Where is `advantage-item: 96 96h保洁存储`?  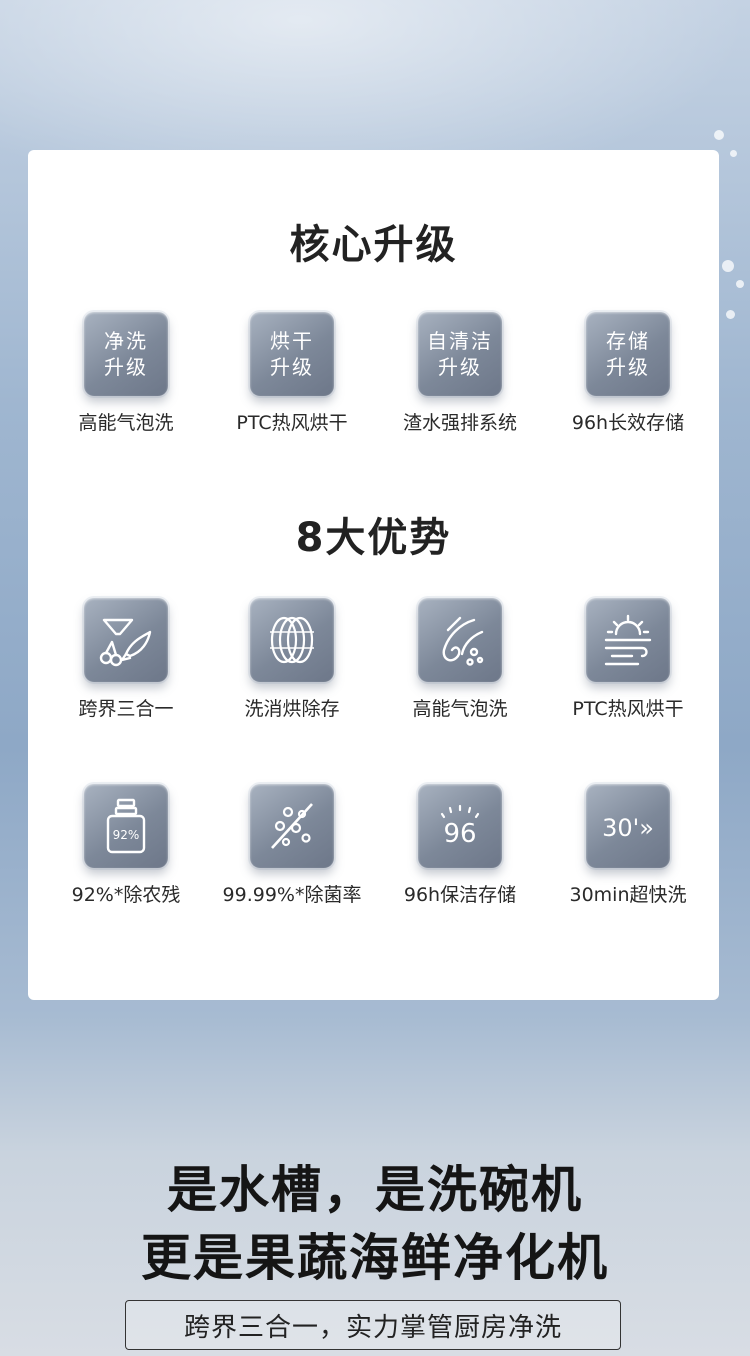 advantage-item: 96 96h保洁存储 is located at coordinates (460, 854).